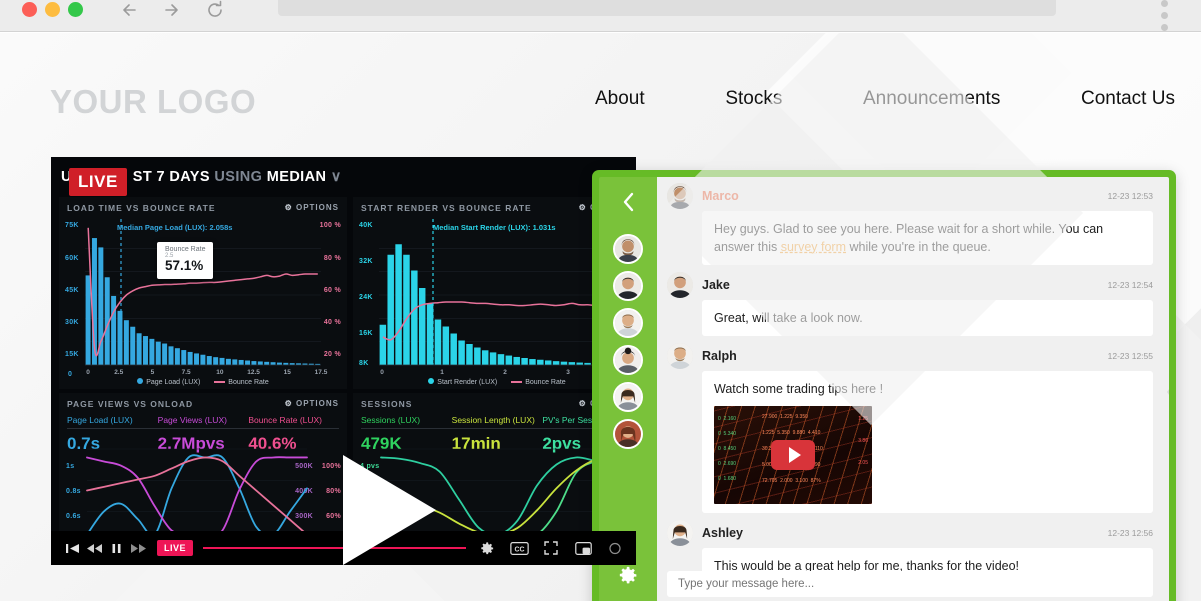  Describe the element at coordinates (753, 99) in the screenshot. I see `nav-item-stocks: Stocks` at that location.